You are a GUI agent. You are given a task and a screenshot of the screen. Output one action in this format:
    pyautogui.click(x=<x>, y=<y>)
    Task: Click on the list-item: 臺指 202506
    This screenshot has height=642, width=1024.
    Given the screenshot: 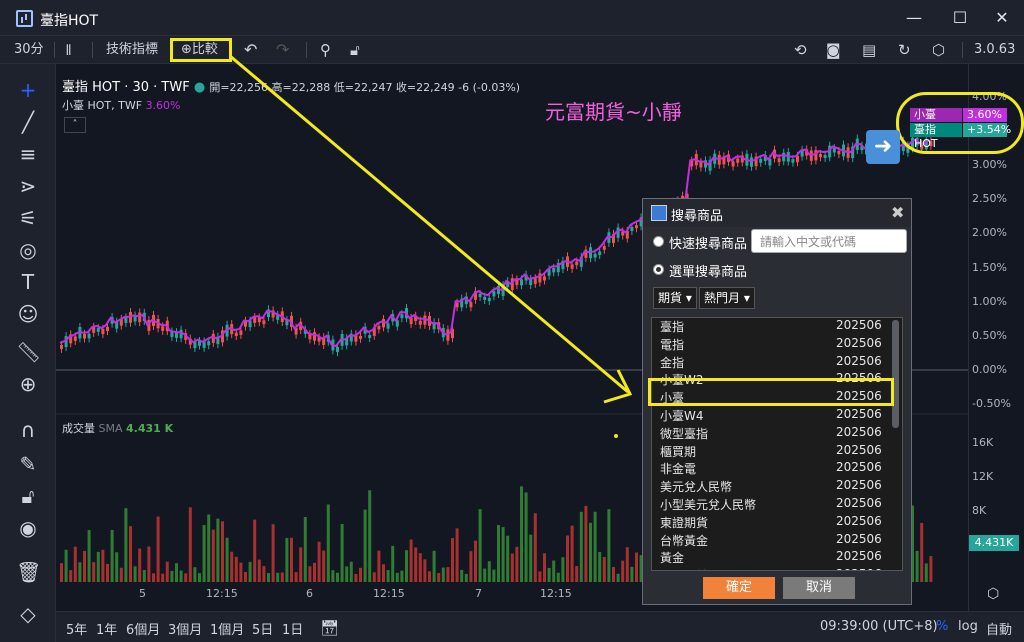 What is the action you would take?
    pyautogui.click(x=771, y=327)
    